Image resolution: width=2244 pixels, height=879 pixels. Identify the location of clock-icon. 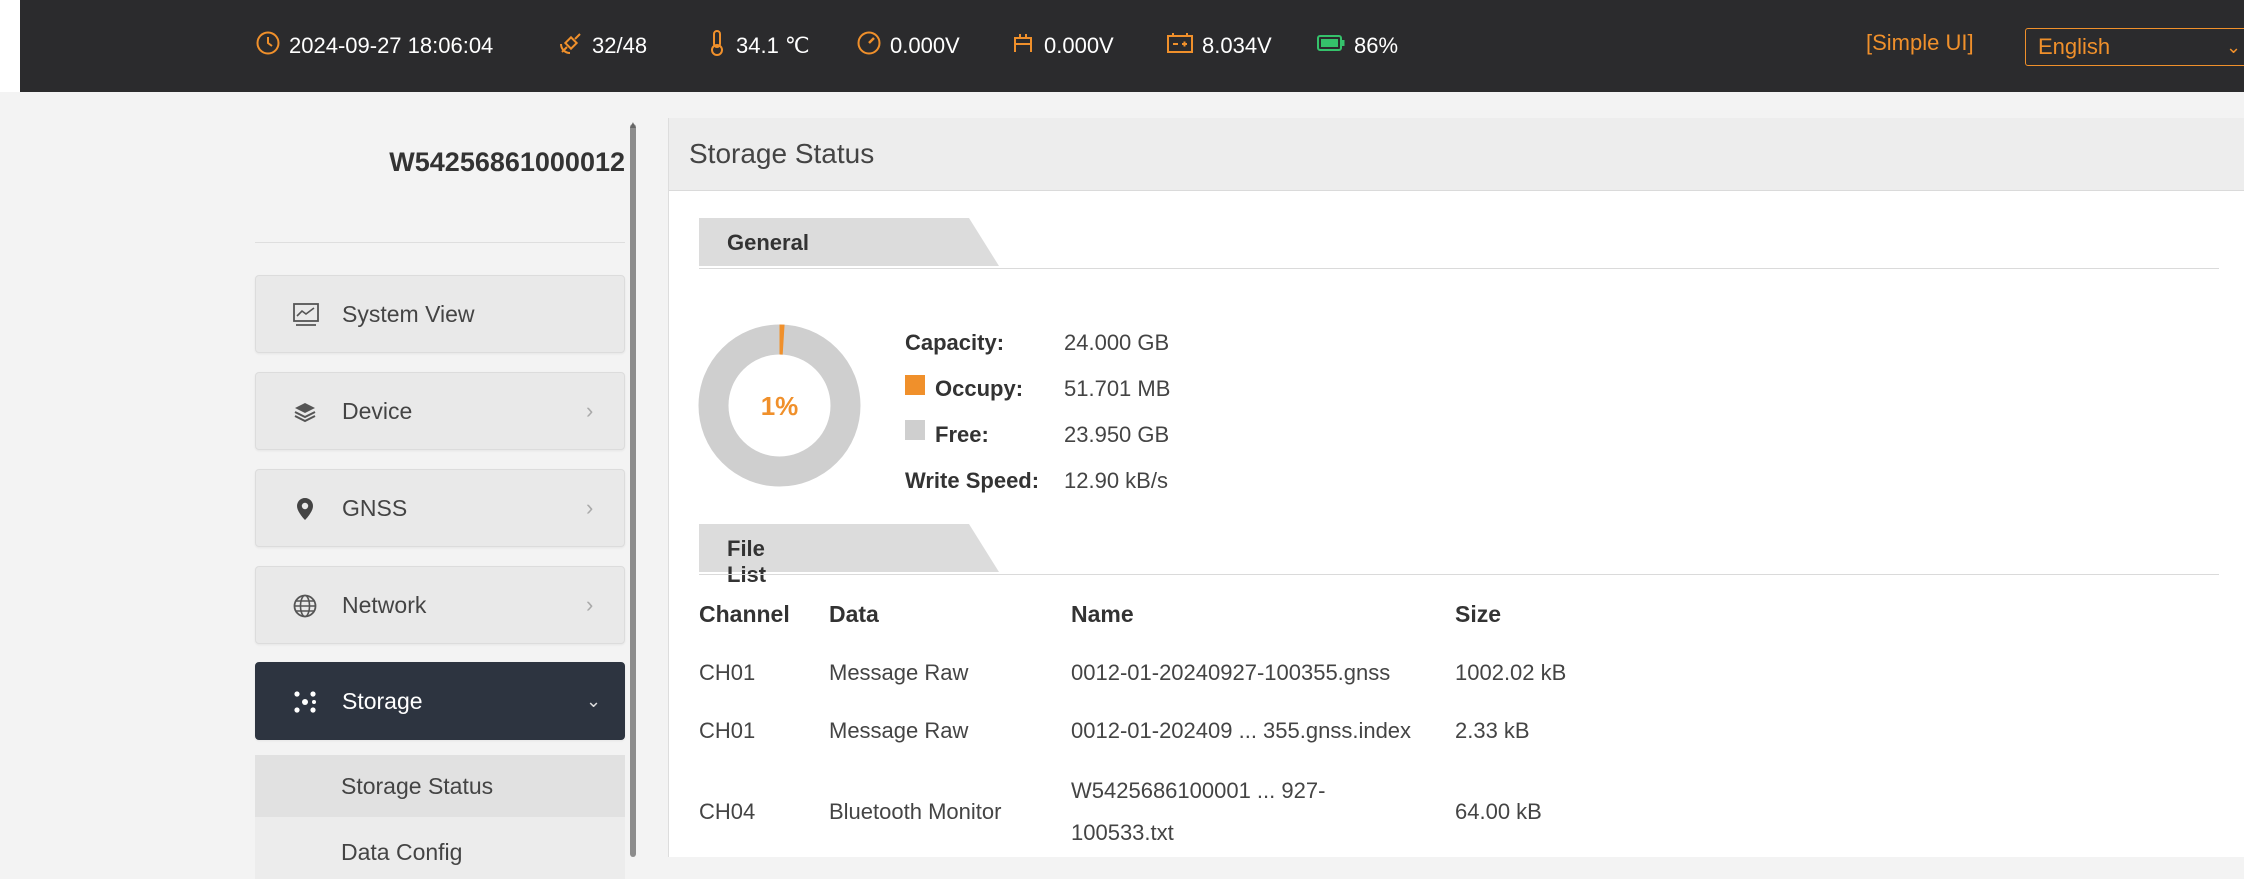
(272, 46).